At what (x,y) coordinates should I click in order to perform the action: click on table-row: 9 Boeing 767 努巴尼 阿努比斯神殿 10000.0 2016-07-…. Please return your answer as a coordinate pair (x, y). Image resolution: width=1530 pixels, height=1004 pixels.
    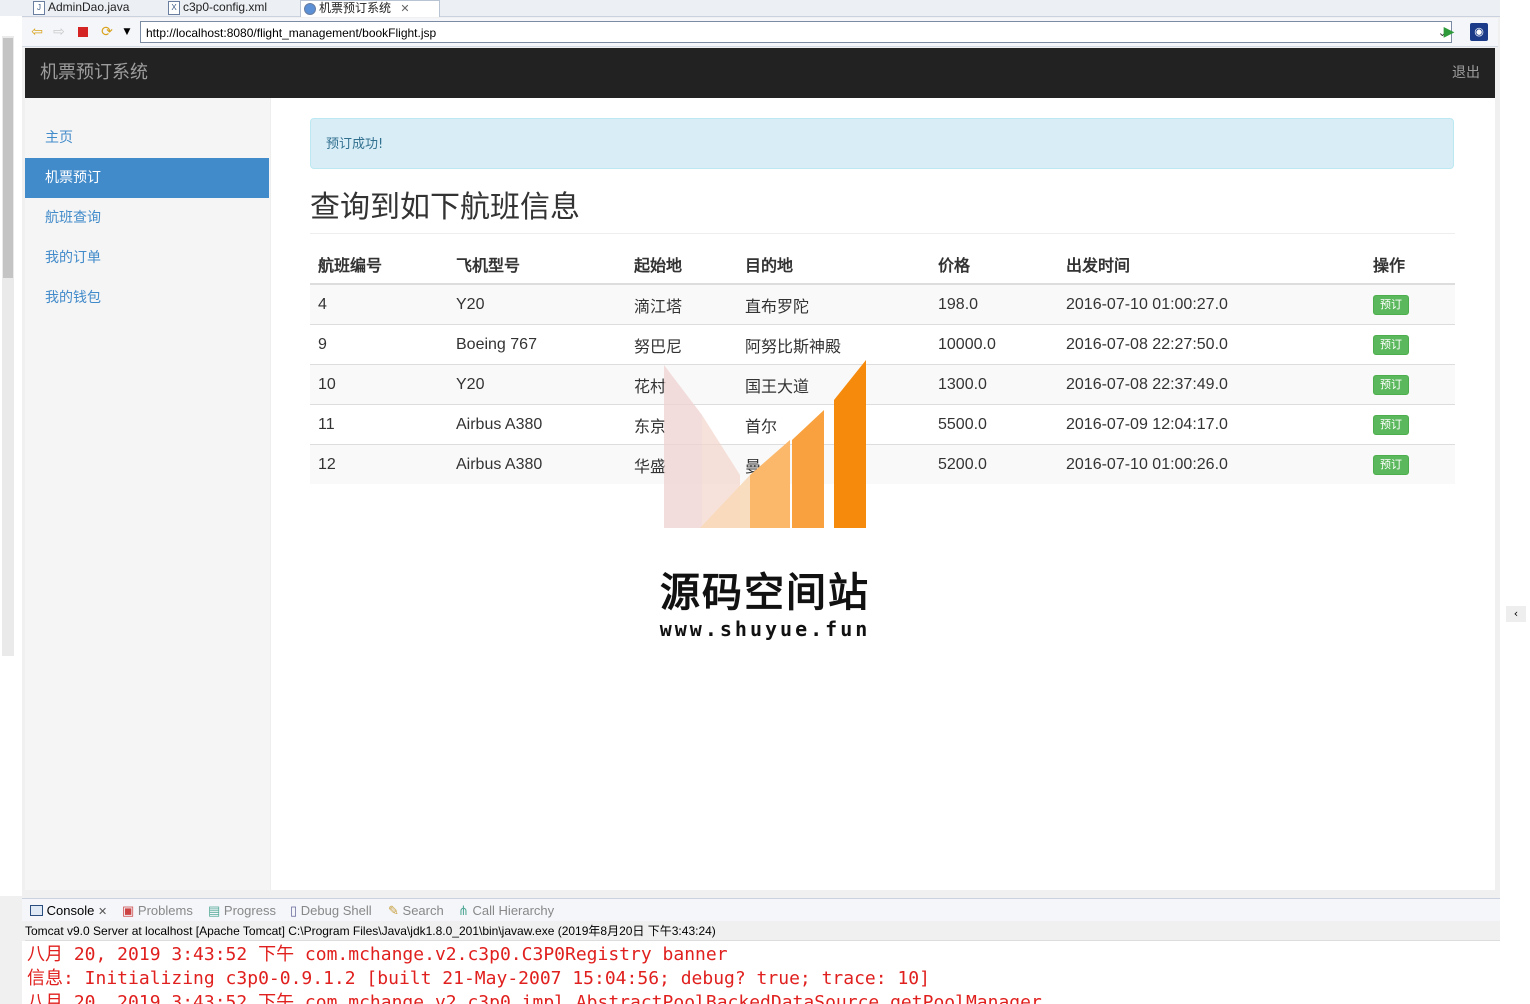
    Looking at the image, I should click on (882, 344).